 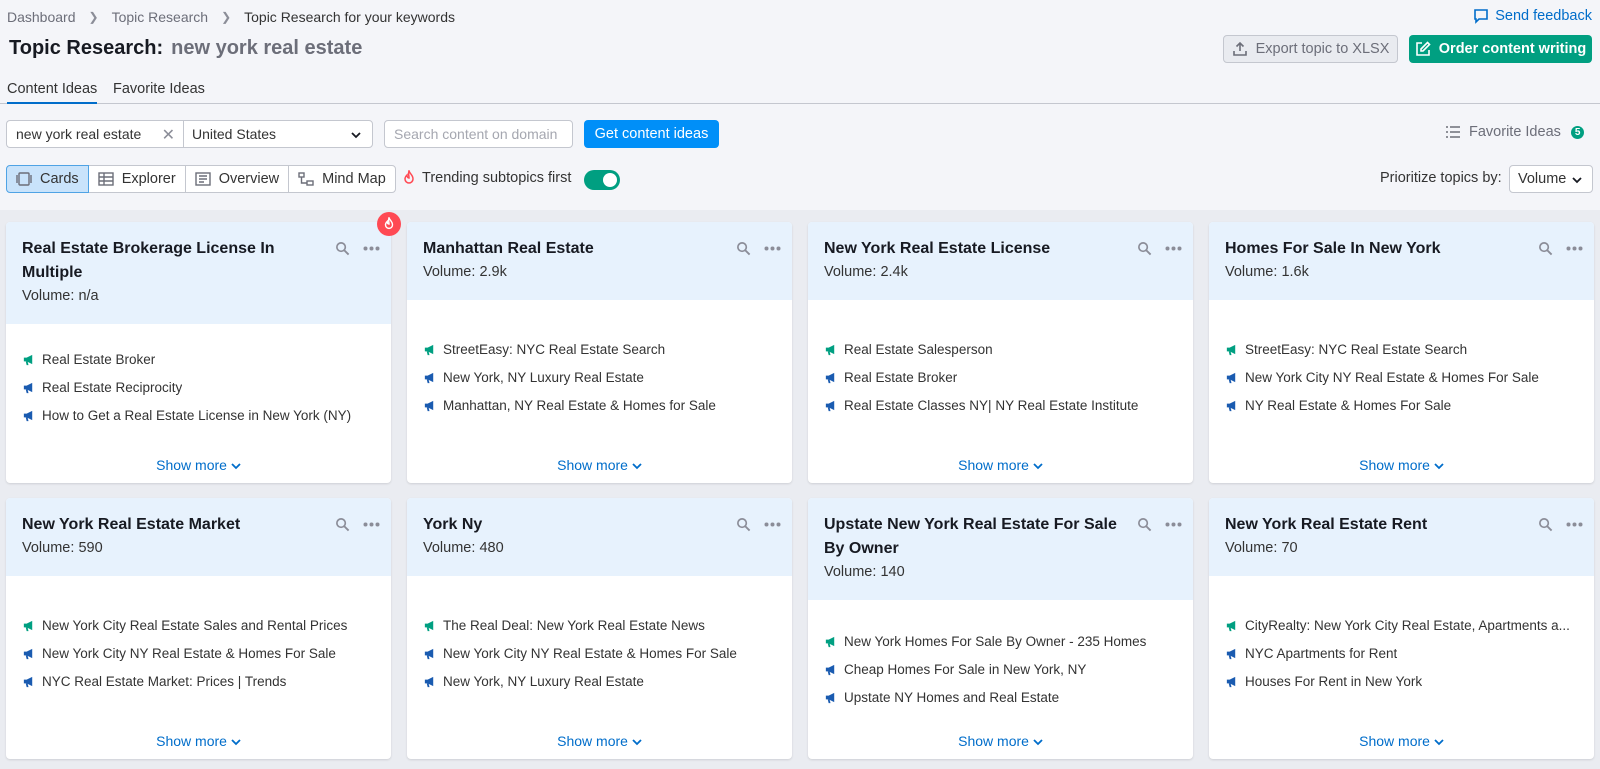 I want to click on keyword-input: new york real estate ✕, so click(x=95, y=134).